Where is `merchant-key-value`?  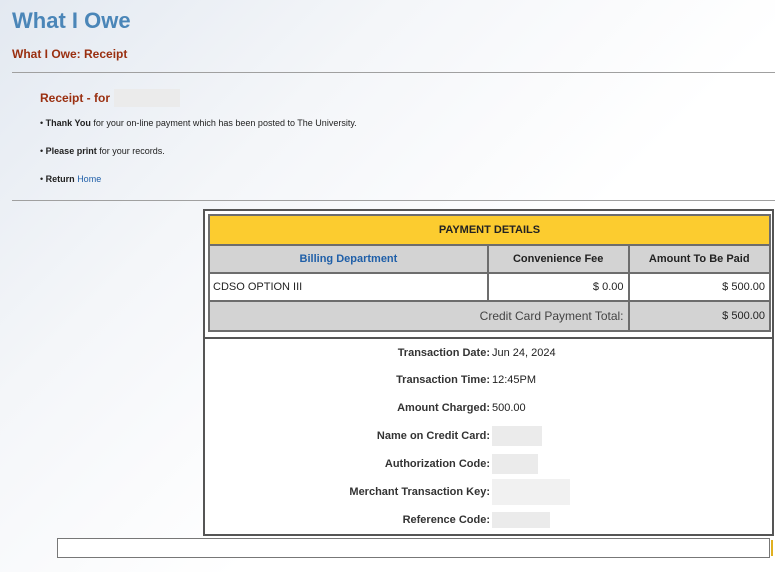 merchant-key-value is located at coordinates (530, 492).